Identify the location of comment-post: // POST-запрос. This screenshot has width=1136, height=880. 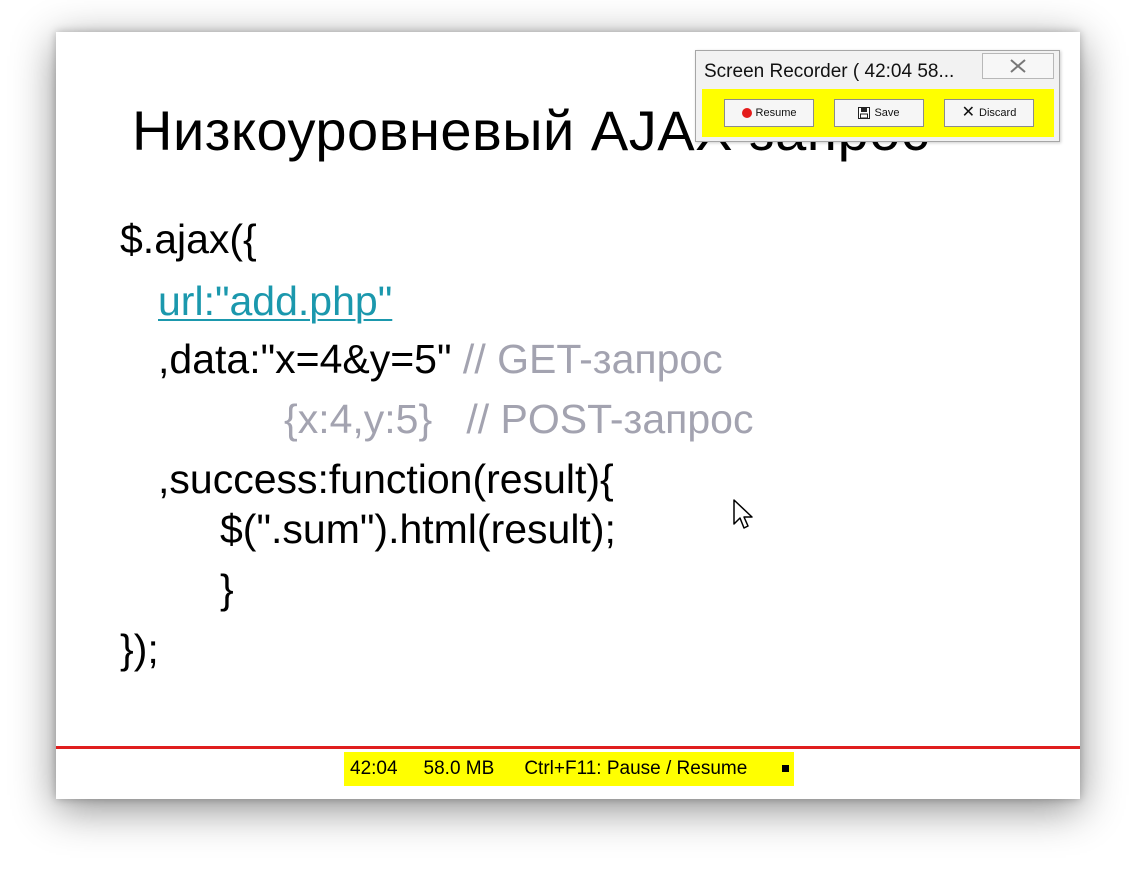
(593, 419).